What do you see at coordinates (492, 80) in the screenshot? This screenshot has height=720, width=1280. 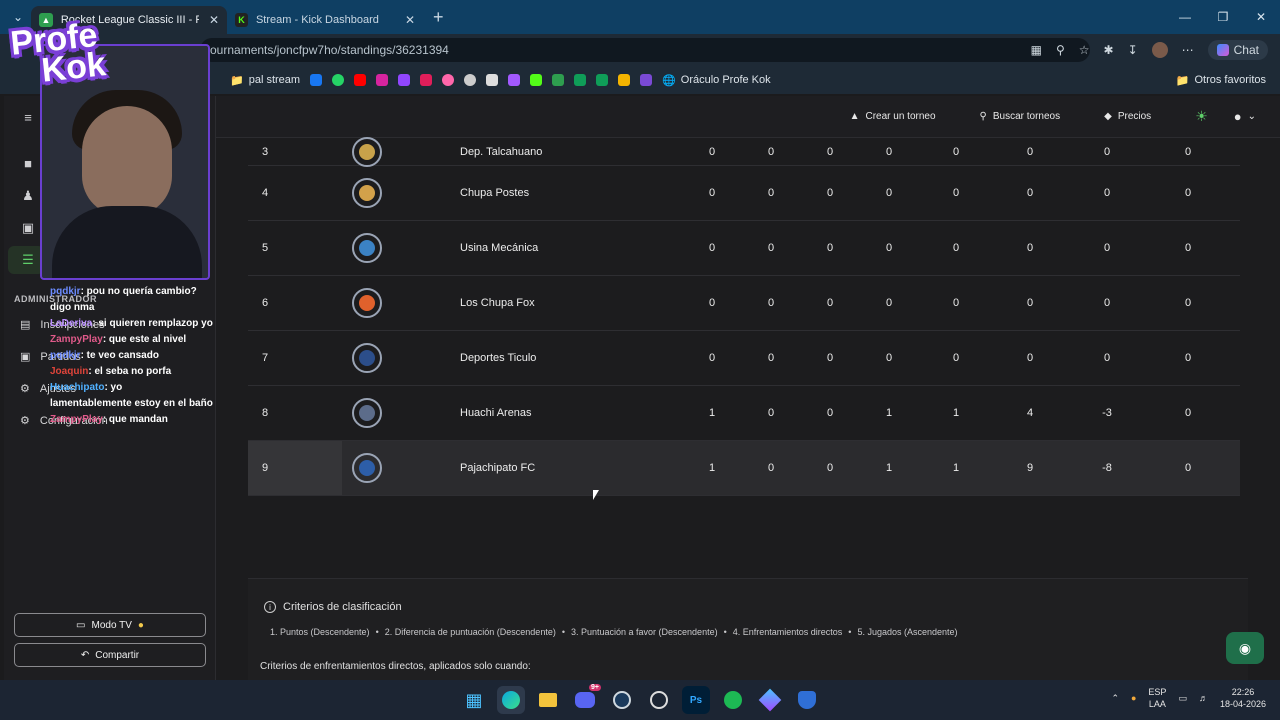 I see `notes-icon` at bounding box center [492, 80].